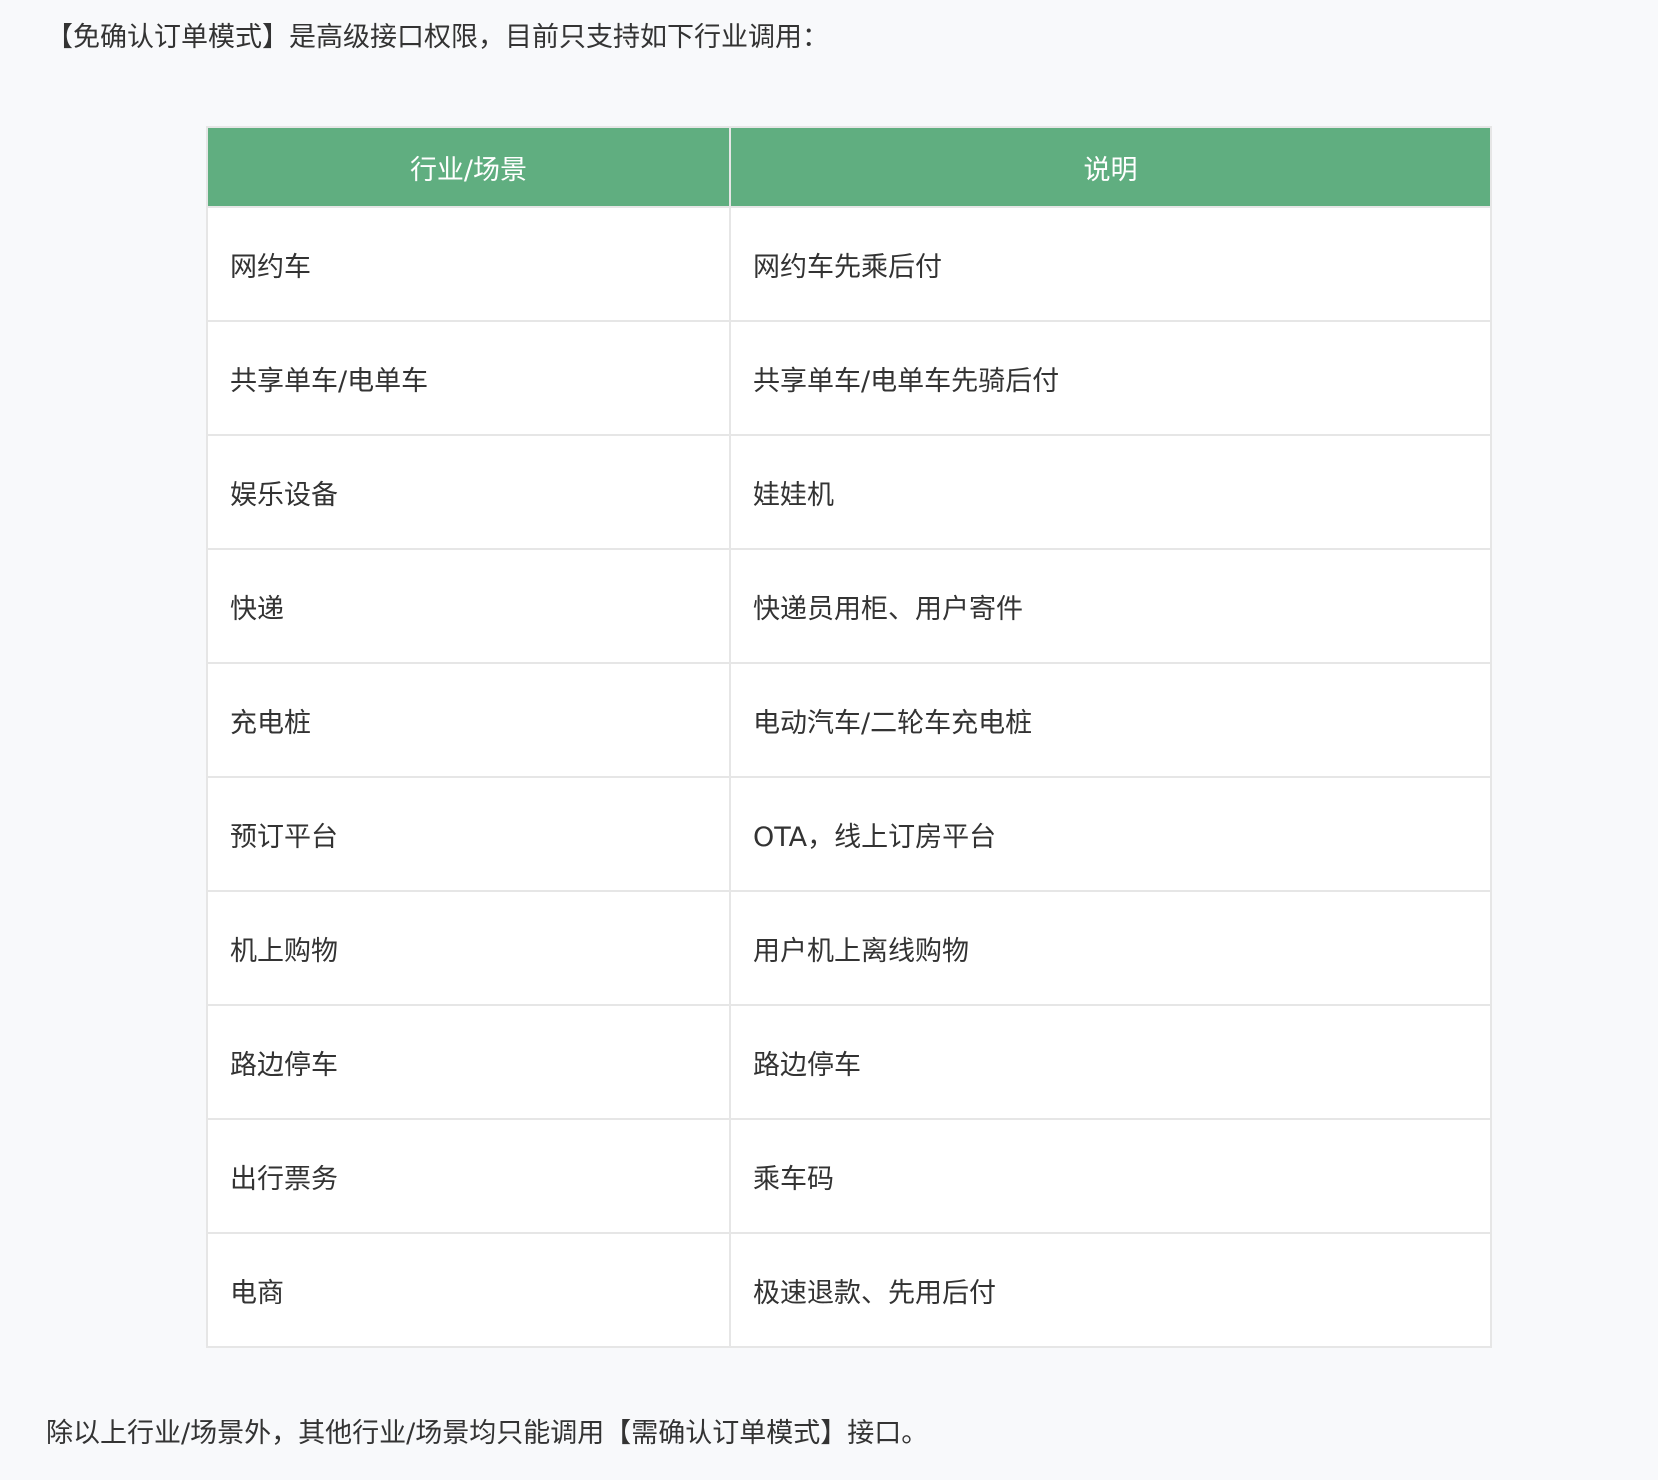 The image size is (1658, 1480). Describe the element at coordinates (1110, 1176) in the screenshot. I see `cell-description: 乘车码` at that location.